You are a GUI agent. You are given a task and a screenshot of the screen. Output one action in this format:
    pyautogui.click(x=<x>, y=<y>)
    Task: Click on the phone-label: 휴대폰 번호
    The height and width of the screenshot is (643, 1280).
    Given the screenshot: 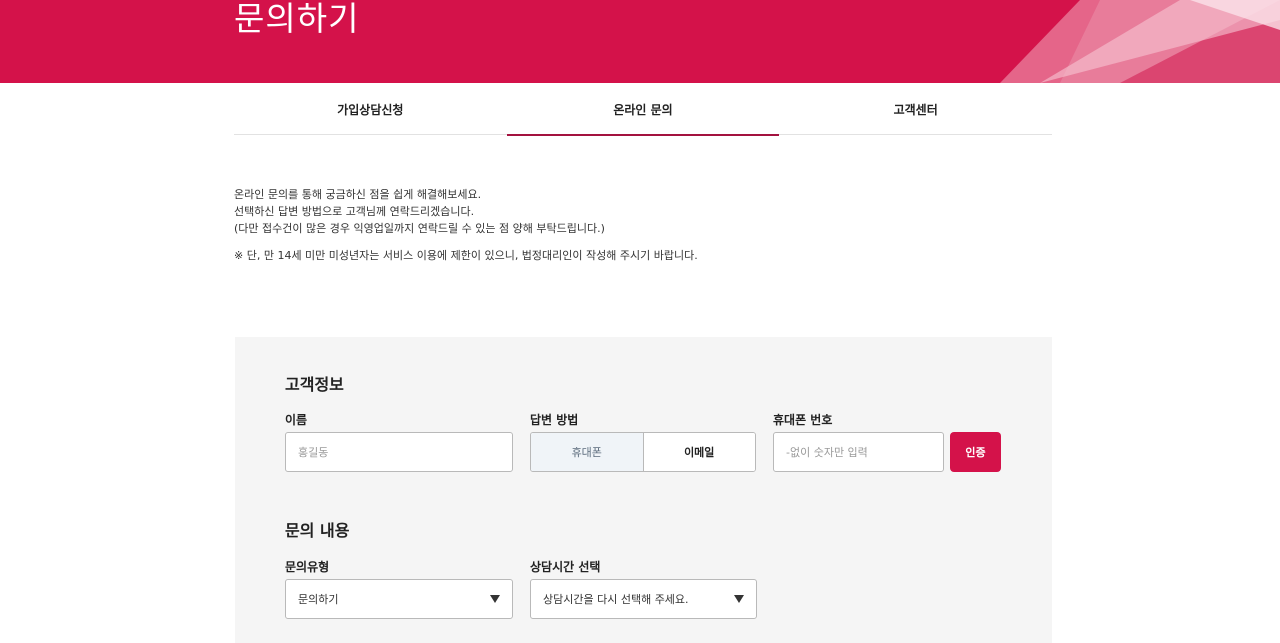 What is the action you would take?
    pyautogui.click(x=803, y=420)
    